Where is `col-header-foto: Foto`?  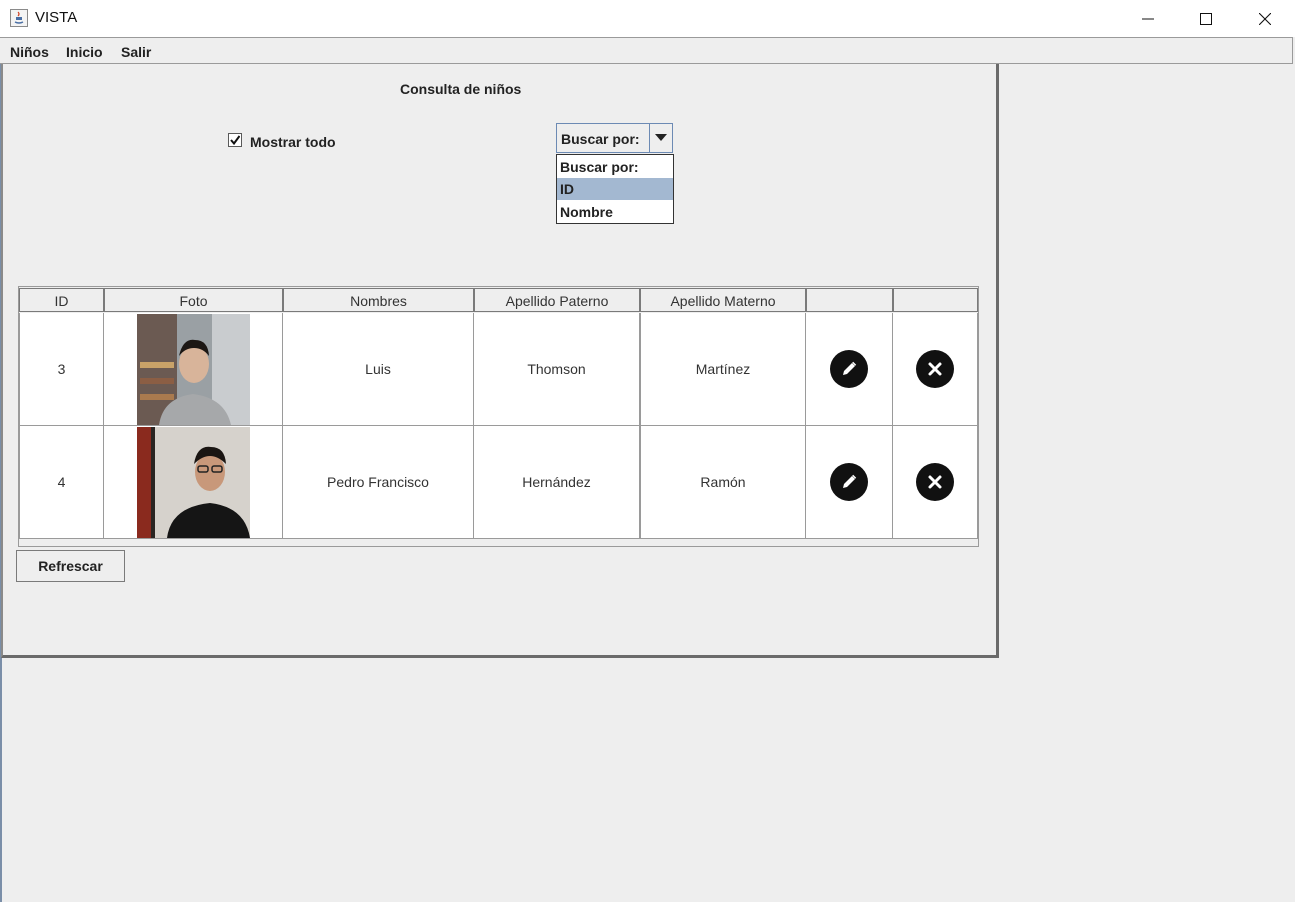
col-header-foto: Foto is located at coordinates (193, 300).